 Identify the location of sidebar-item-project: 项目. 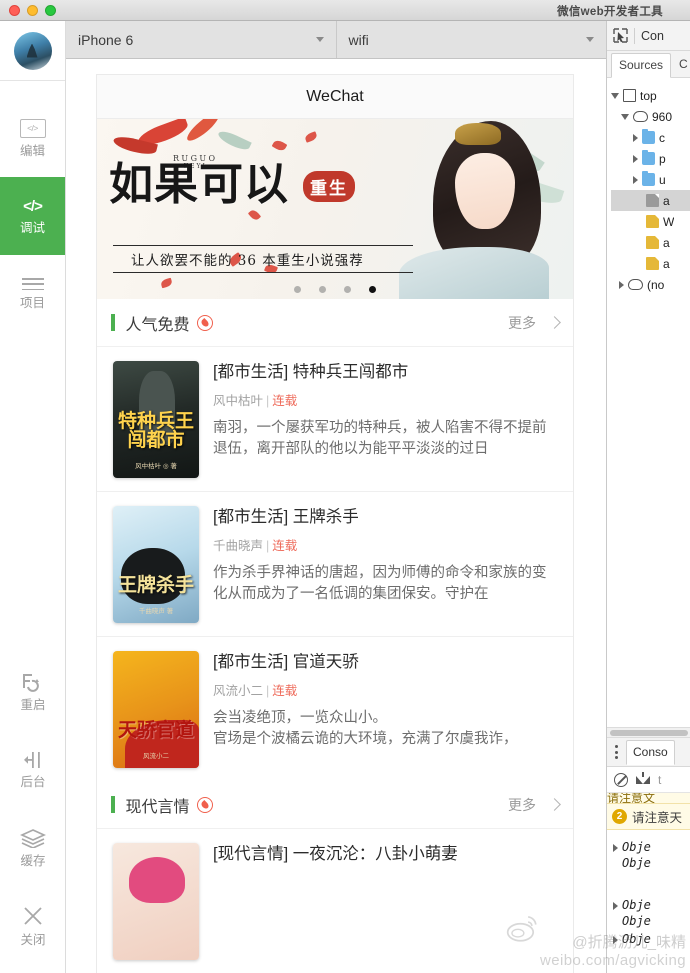
(32, 294).